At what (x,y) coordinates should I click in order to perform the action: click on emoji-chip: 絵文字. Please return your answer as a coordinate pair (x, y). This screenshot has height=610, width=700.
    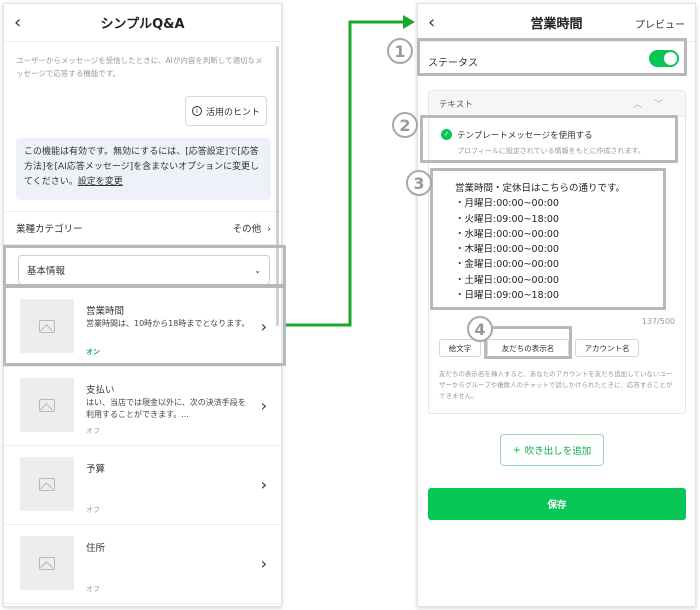
    Looking at the image, I should click on (460, 348).